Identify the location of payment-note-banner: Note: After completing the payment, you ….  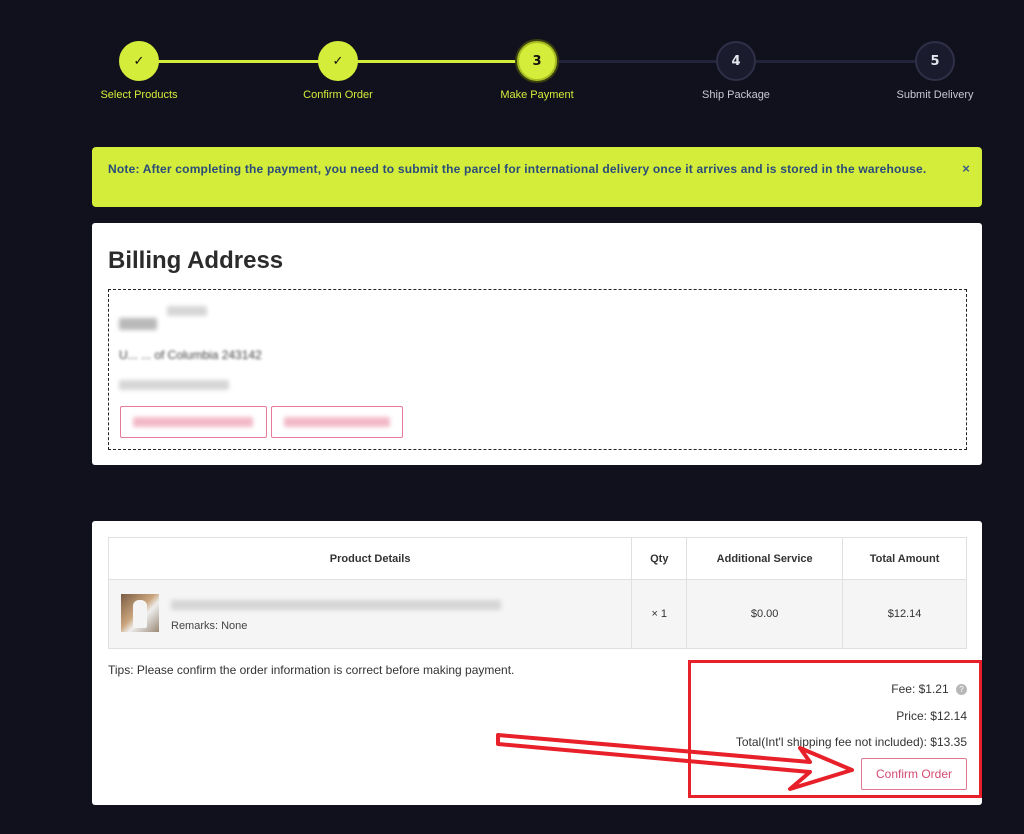
(537, 177).